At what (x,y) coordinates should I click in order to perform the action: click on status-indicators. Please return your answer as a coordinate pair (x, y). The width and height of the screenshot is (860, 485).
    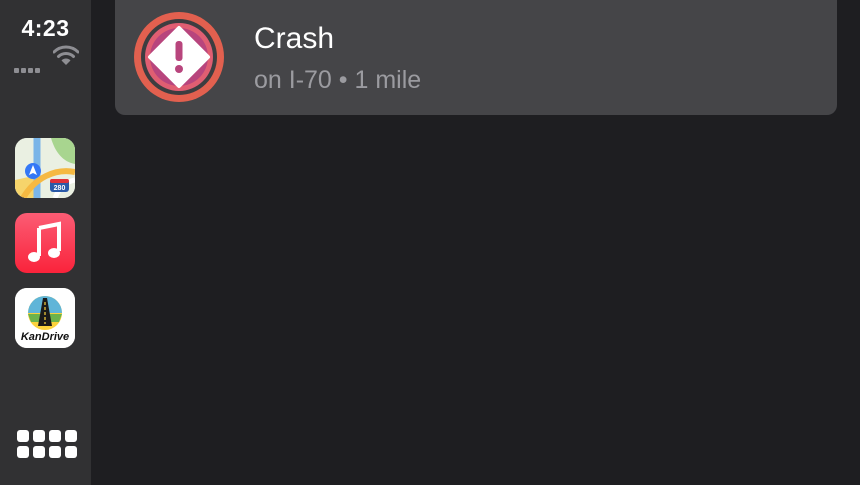
    Looking at the image, I should click on (49, 58).